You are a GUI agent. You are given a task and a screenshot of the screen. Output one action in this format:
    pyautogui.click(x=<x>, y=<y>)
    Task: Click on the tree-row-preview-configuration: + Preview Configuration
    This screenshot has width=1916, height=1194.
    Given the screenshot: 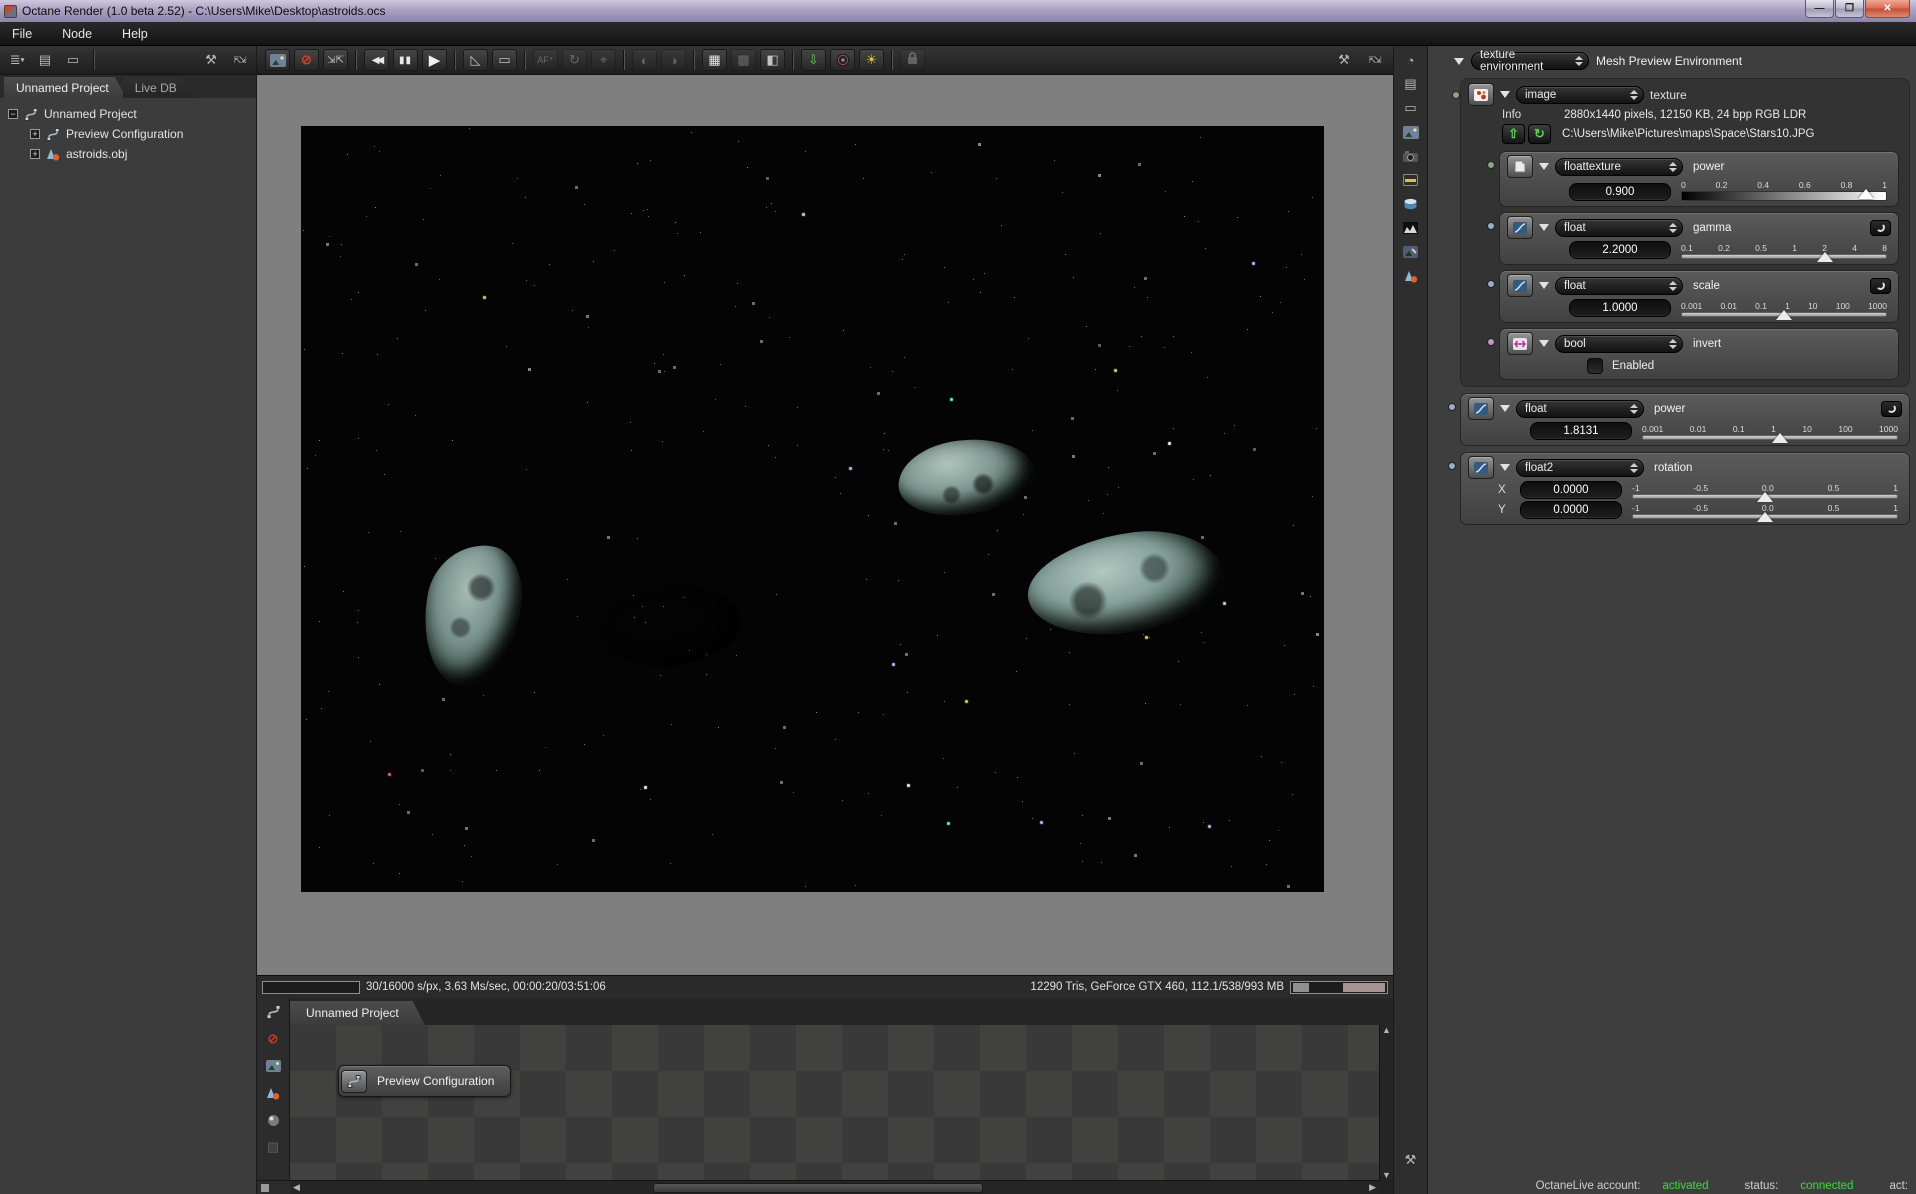 What is the action you would take?
    pyautogui.click(x=128, y=134)
    